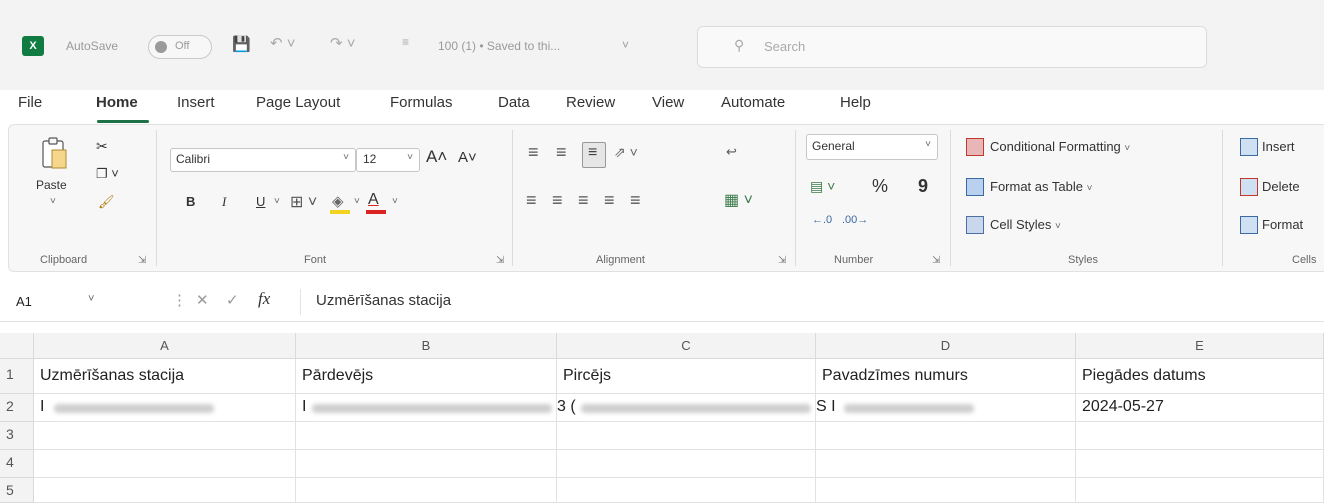 The image size is (1324, 503). I want to click on cell-b2: I, so click(426, 408).